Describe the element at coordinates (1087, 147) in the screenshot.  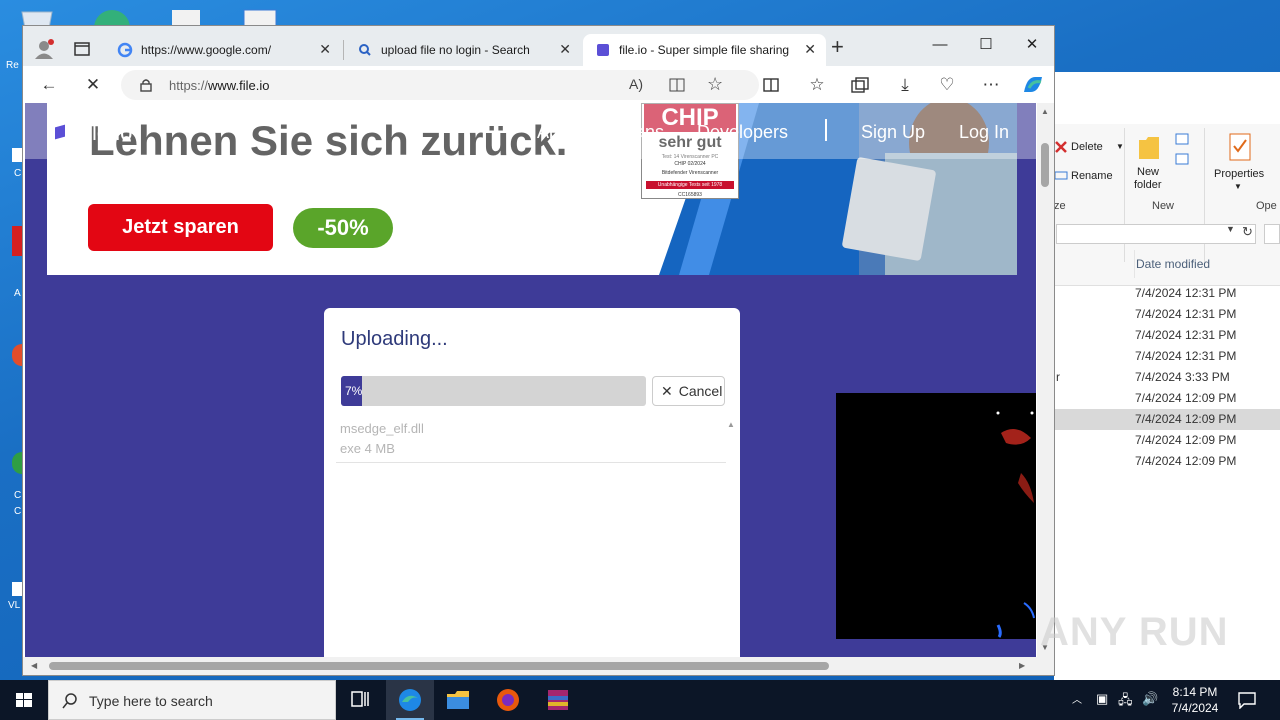
I see `delete-button: Delete` at that location.